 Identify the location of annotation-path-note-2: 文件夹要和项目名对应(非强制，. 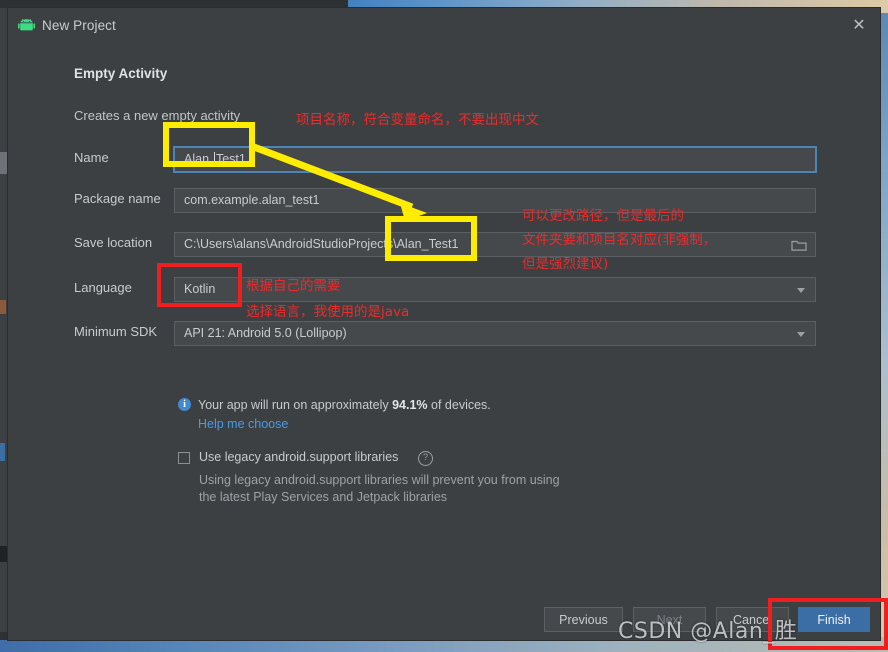
(619, 240).